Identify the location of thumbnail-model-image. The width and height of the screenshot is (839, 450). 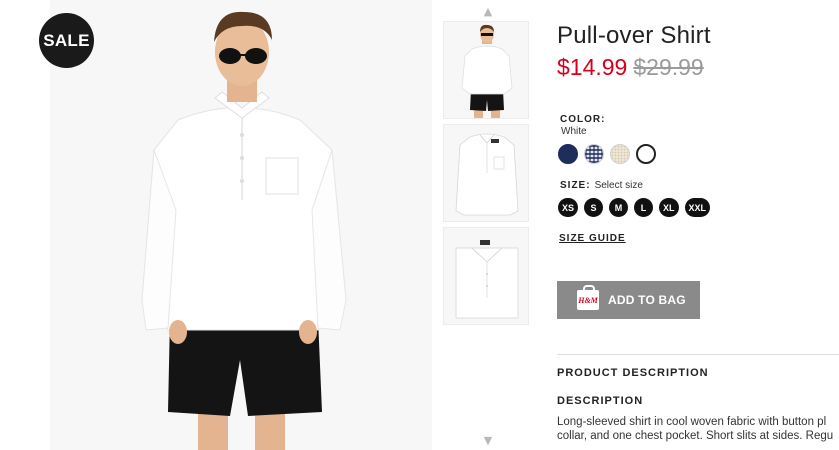
(487, 71).